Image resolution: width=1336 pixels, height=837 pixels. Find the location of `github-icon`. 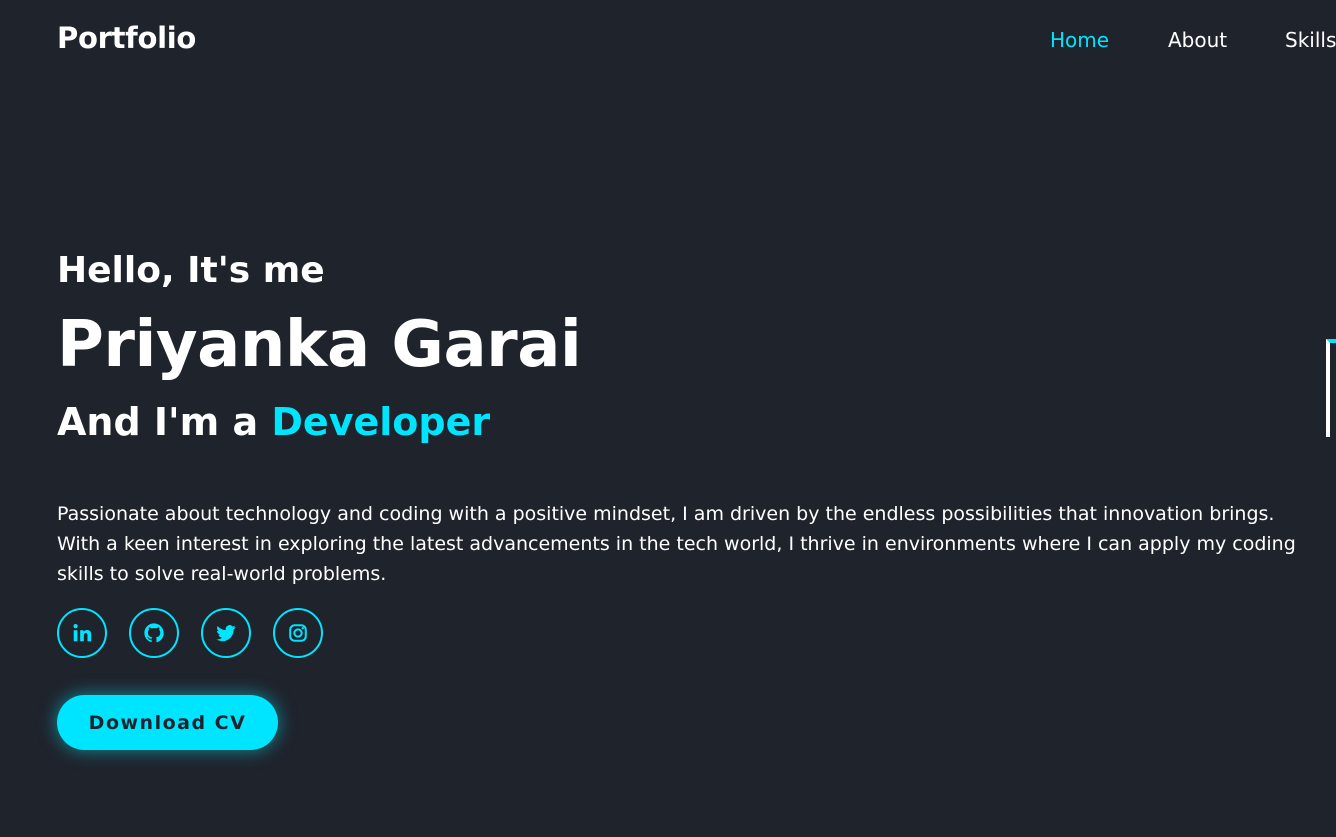

github-icon is located at coordinates (154, 633).